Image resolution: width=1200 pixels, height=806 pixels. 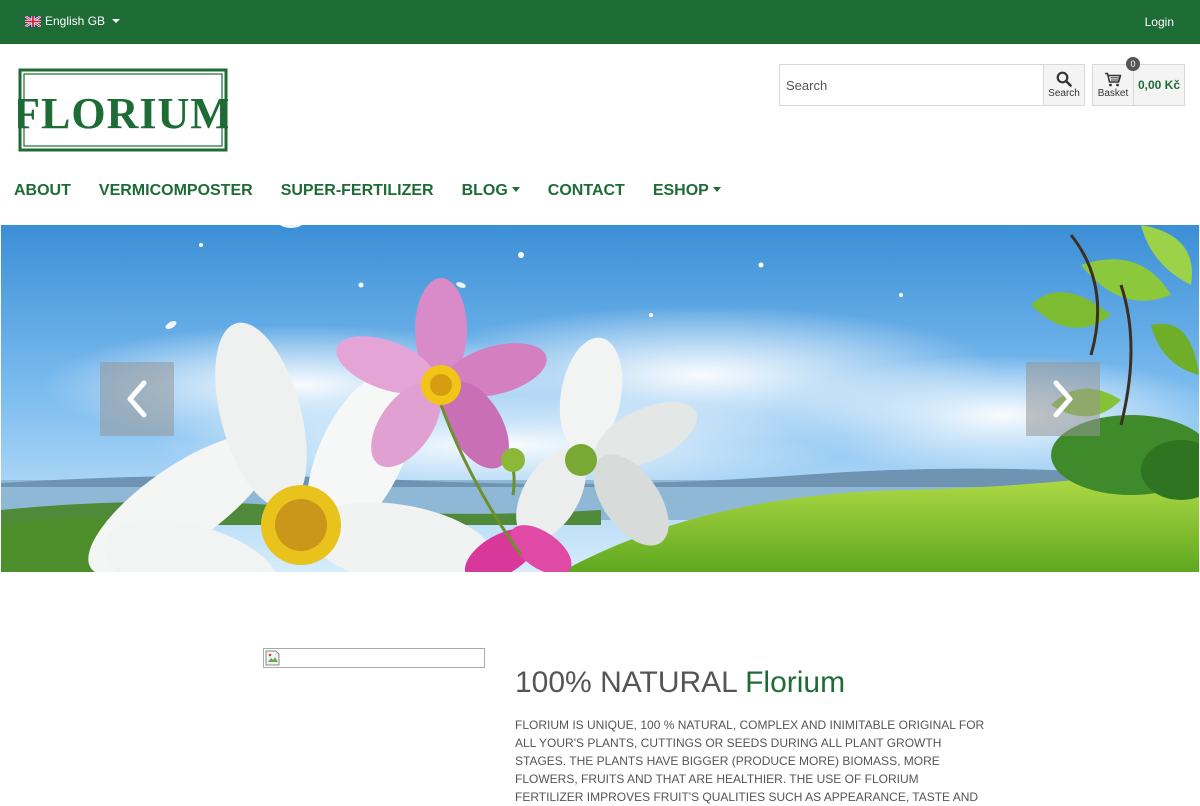 I want to click on nav-item-eshop: ESHOP, so click(x=687, y=191).